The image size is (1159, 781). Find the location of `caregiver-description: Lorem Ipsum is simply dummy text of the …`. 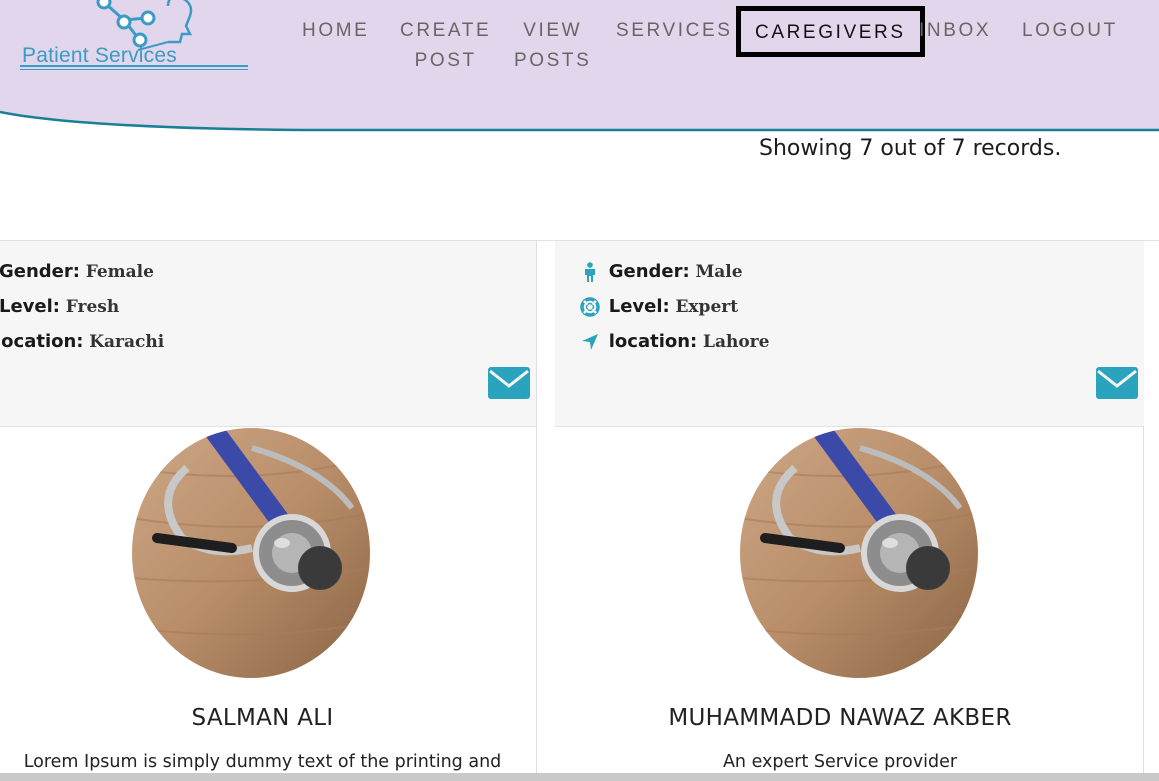

caregiver-description: Lorem Ipsum is simply dummy text of the … is located at coordinates (262, 762).